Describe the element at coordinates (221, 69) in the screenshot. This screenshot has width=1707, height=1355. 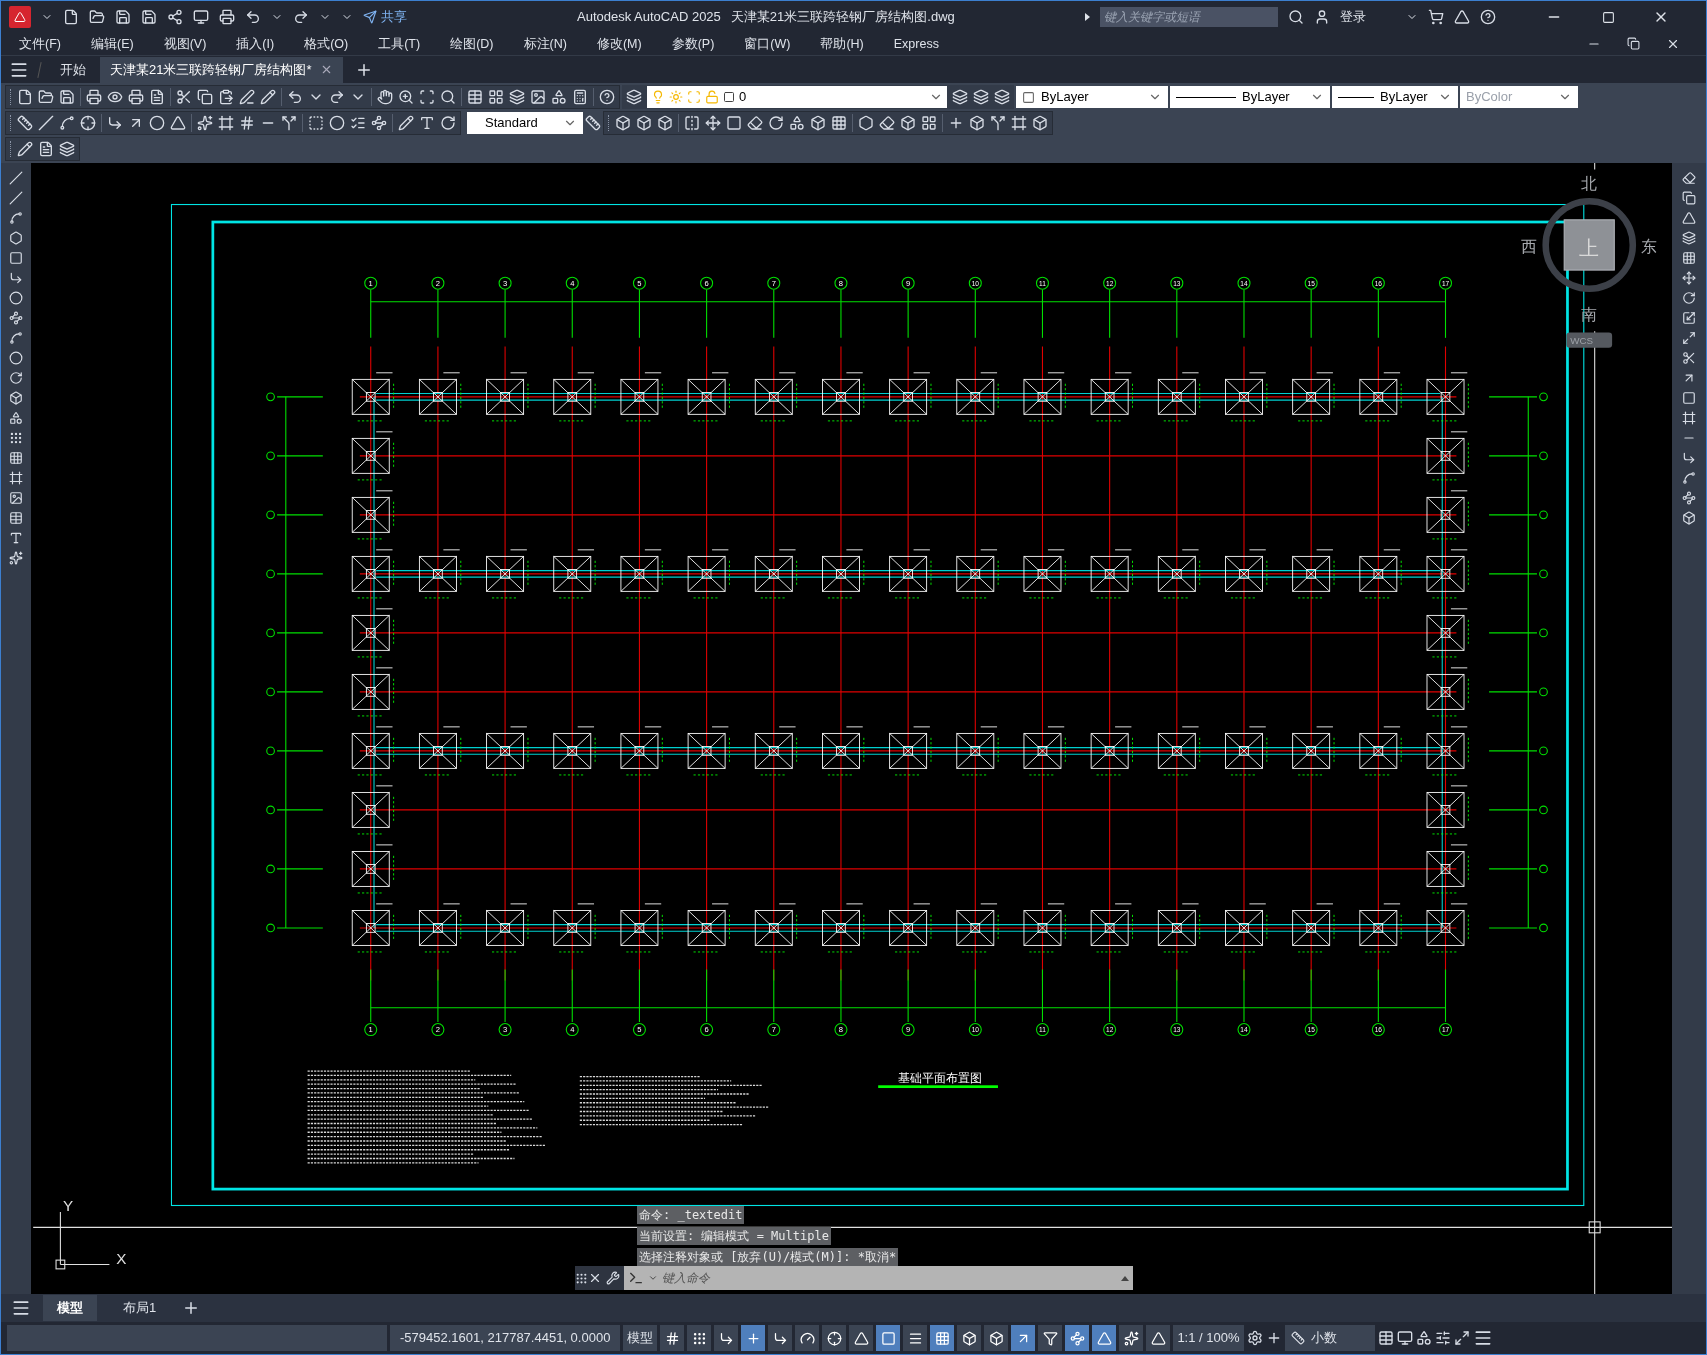
I see `document-tab: 天津某21米三联跨轻钢厂房结构图*` at that location.